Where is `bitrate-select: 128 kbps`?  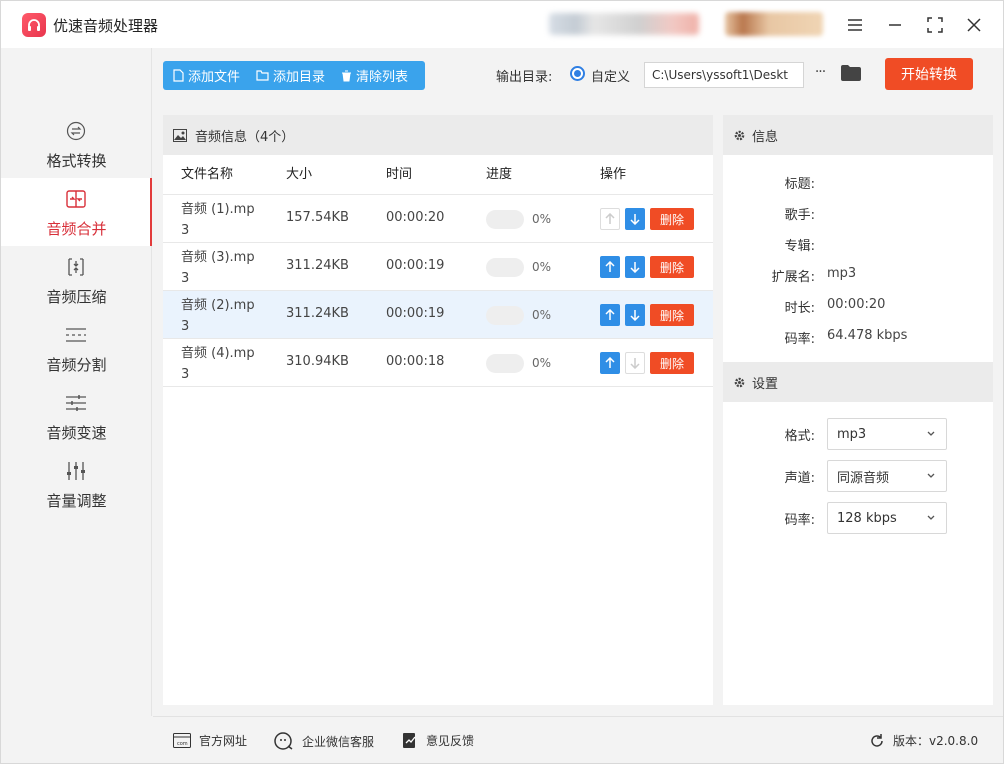 bitrate-select: 128 kbps is located at coordinates (887, 518).